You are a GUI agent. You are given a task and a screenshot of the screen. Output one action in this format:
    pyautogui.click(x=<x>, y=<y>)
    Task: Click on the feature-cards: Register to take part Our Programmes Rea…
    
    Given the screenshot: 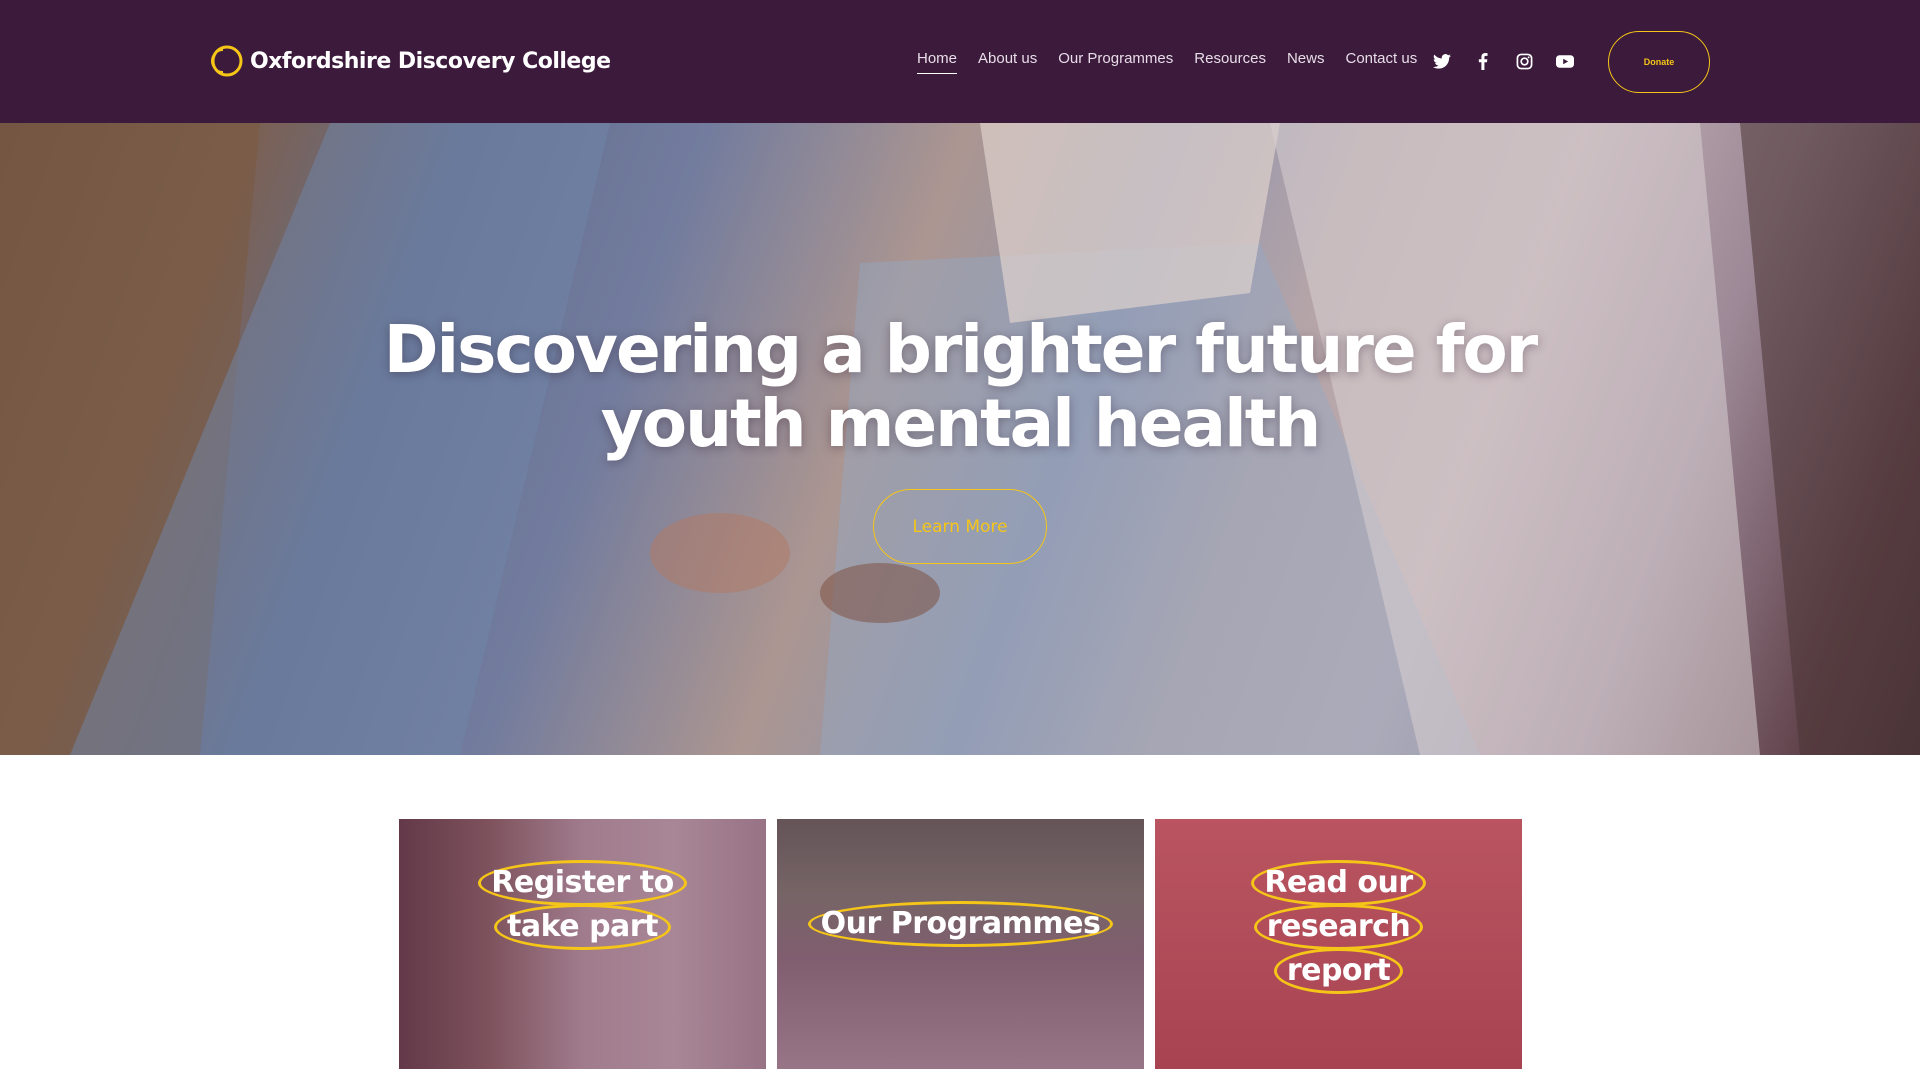 What is the action you would take?
    pyautogui.click(x=960, y=944)
    